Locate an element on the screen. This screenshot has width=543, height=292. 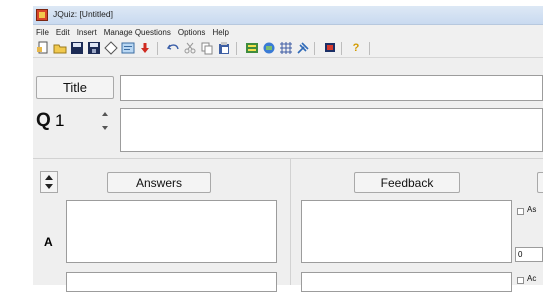
menu-help: Help is located at coordinates (220, 32).